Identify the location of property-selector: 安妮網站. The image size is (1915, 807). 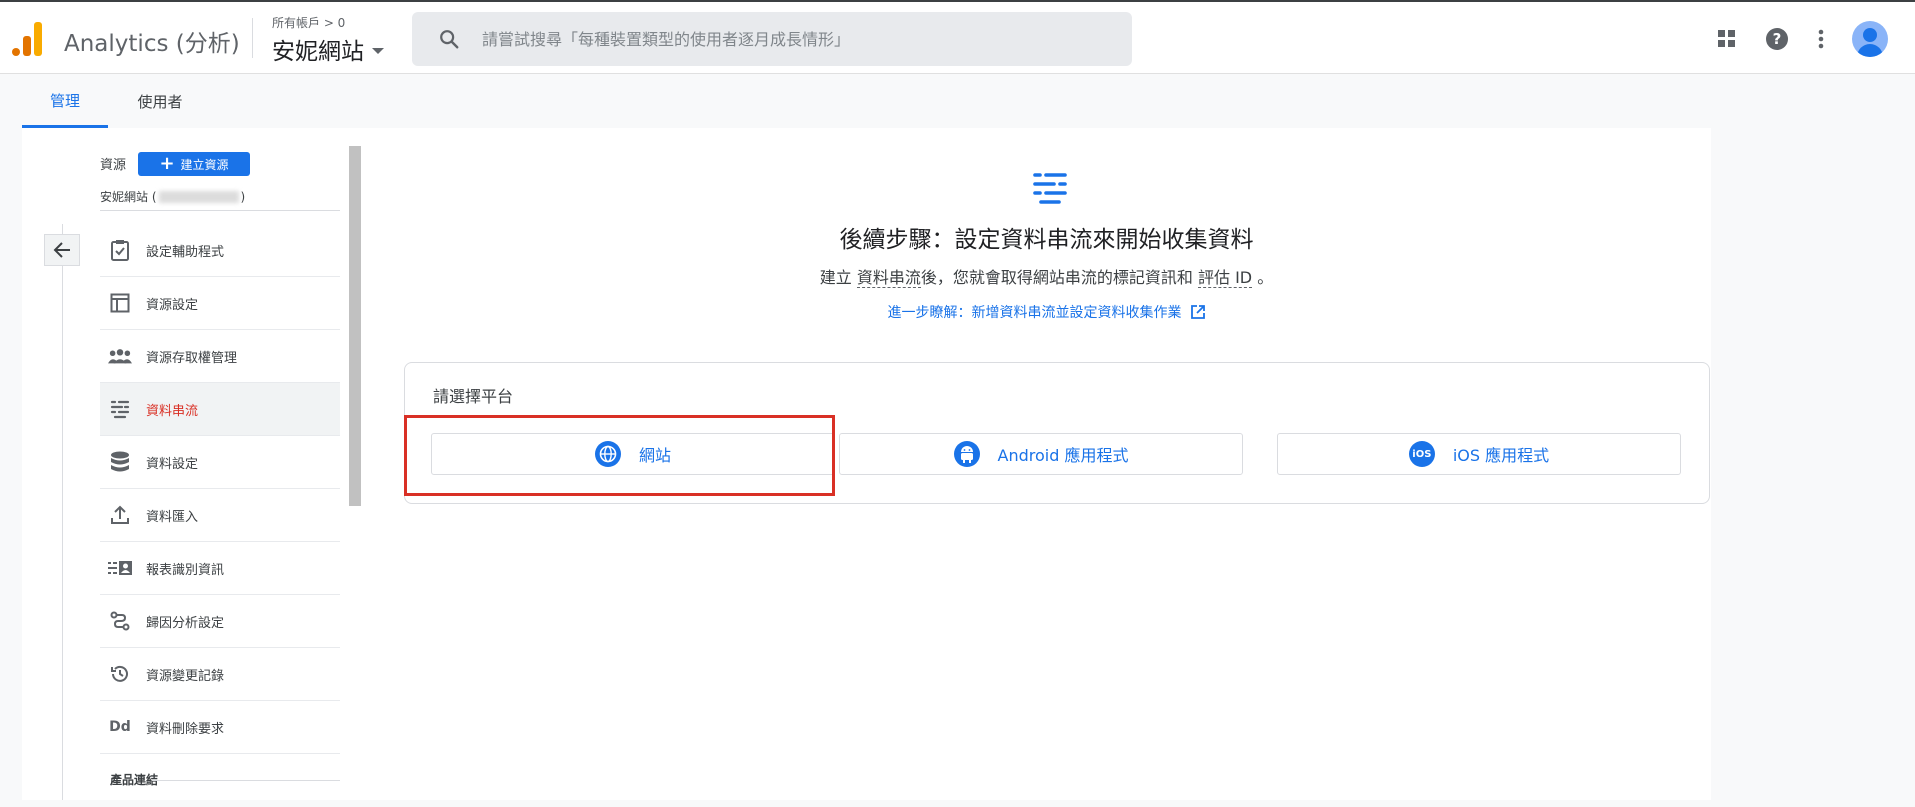
(328, 49).